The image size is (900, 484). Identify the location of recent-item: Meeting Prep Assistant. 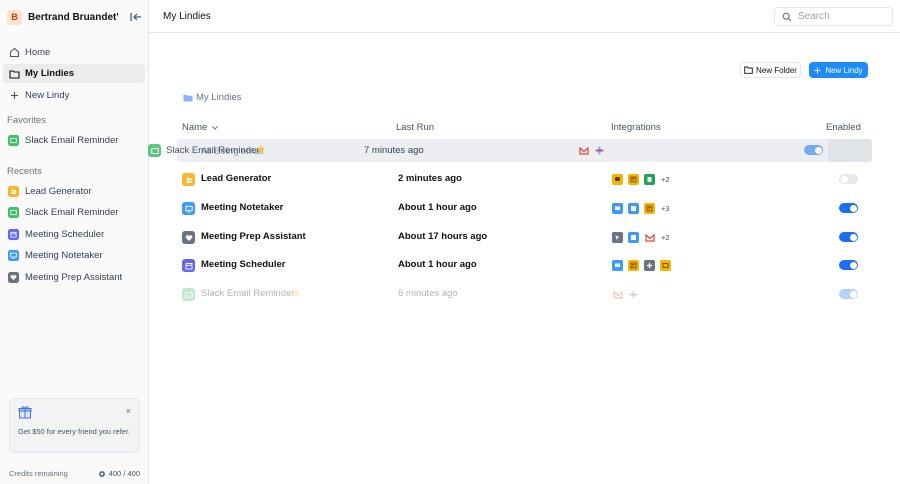
(74, 277).